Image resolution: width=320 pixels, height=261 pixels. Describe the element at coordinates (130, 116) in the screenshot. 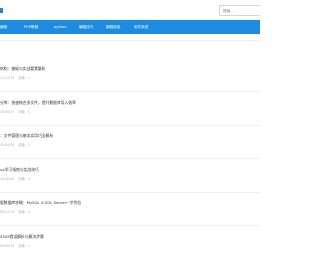

I see `article-item: 分库：快速梳合多文件，提升数据库导入效率 10:00:57 阅读：1` at that location.